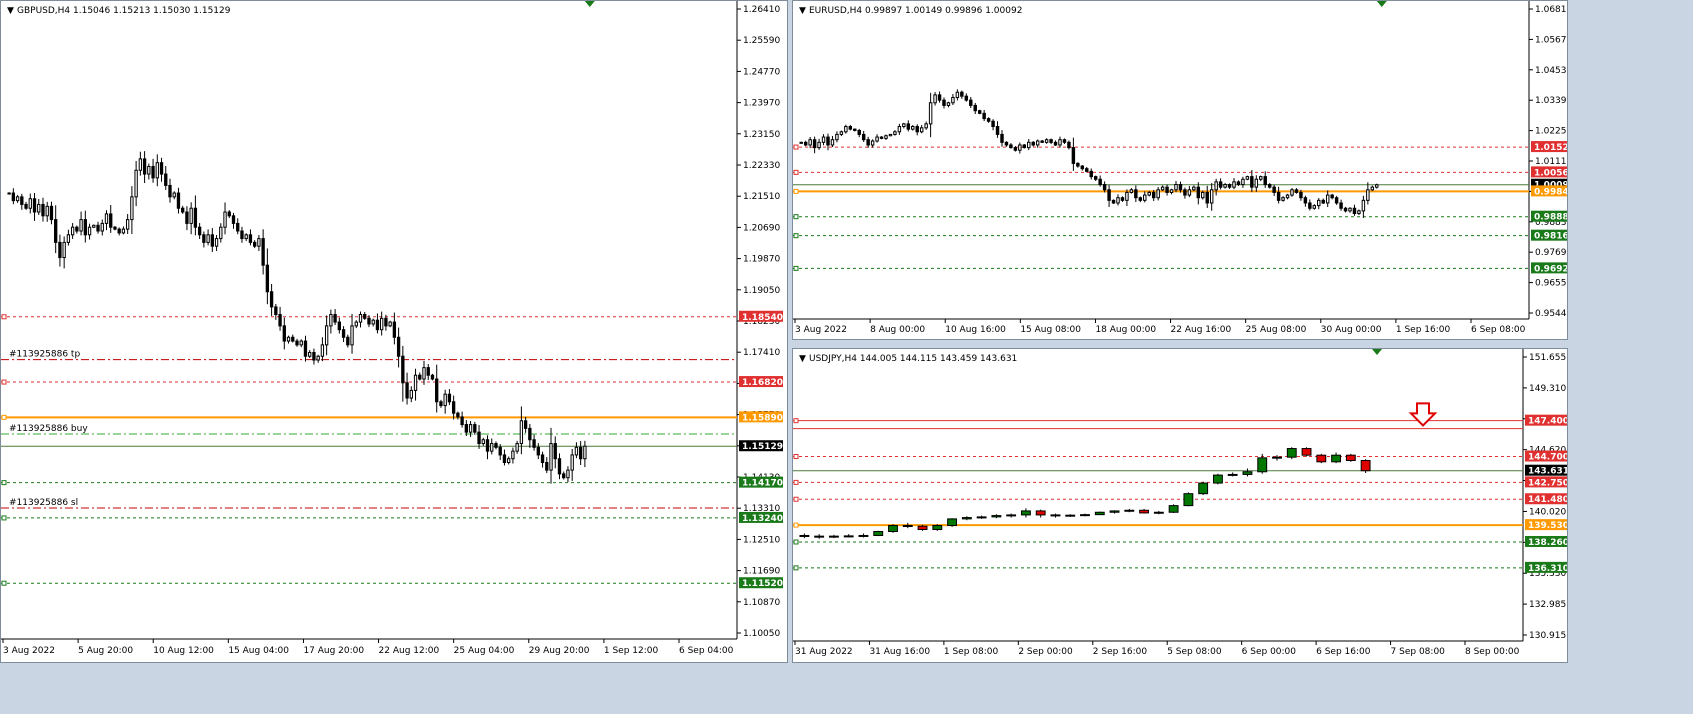 The width and height of the screenshot is (1693, 714). I want to click on x-tick-label: 29 Aug 20:00, so click(559, 651).